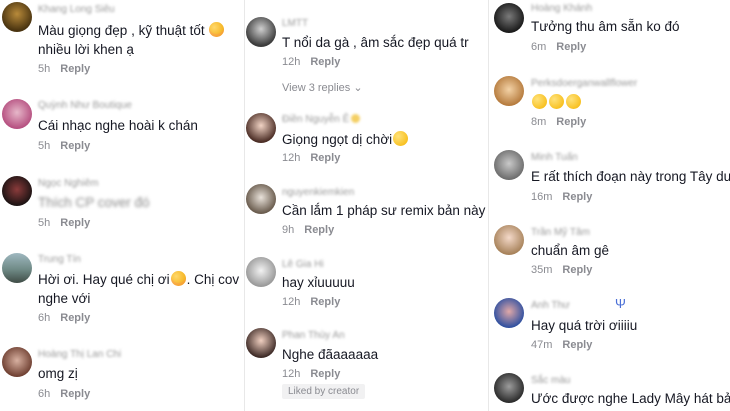  What do you see at coordinates (118, 125) in the screenshot?
I see `comment-text: Cái nhạc nghe hoài k chán` at bounding box center [118, 125].